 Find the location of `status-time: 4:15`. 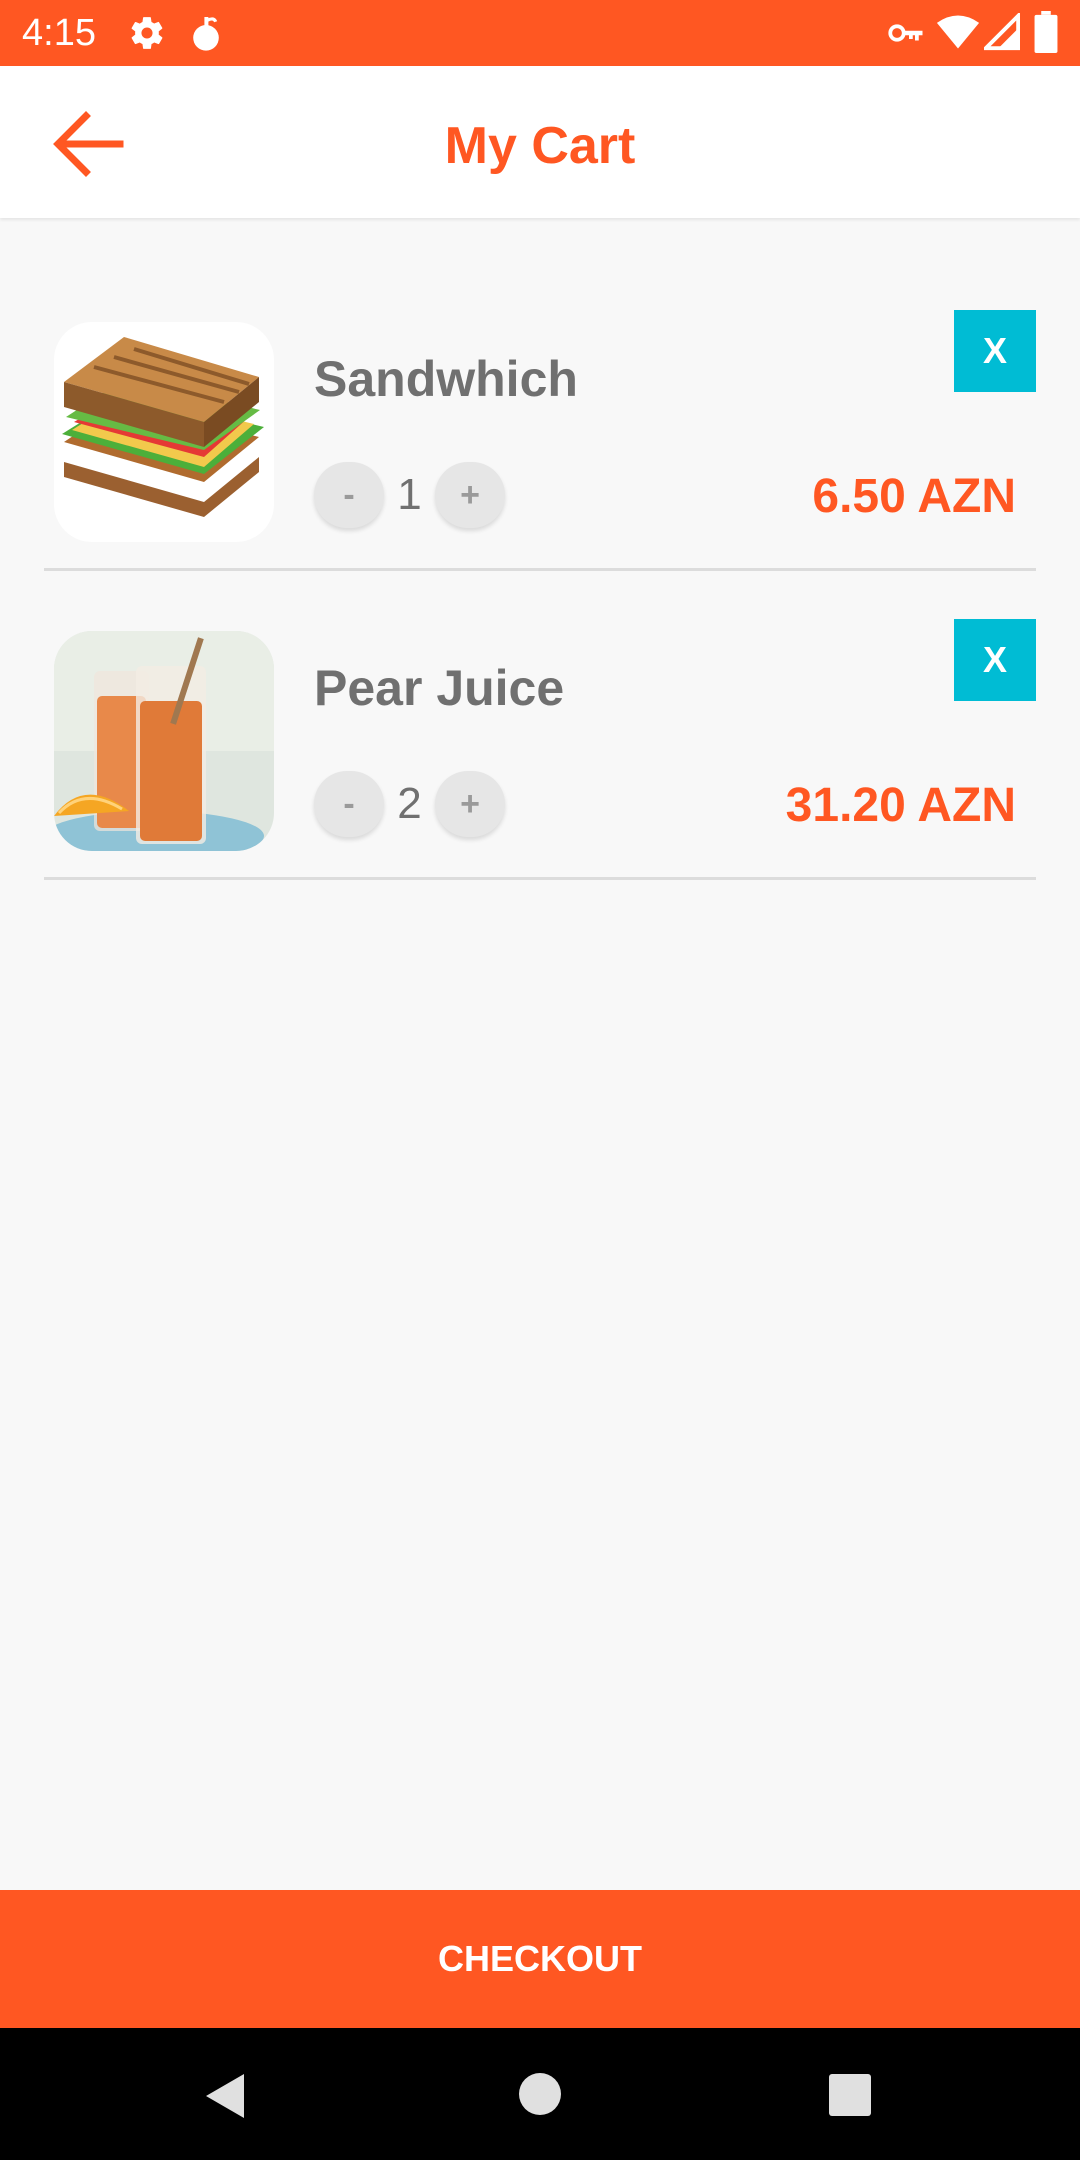

status-time: 4:15 is located at coordinates (59, 33).